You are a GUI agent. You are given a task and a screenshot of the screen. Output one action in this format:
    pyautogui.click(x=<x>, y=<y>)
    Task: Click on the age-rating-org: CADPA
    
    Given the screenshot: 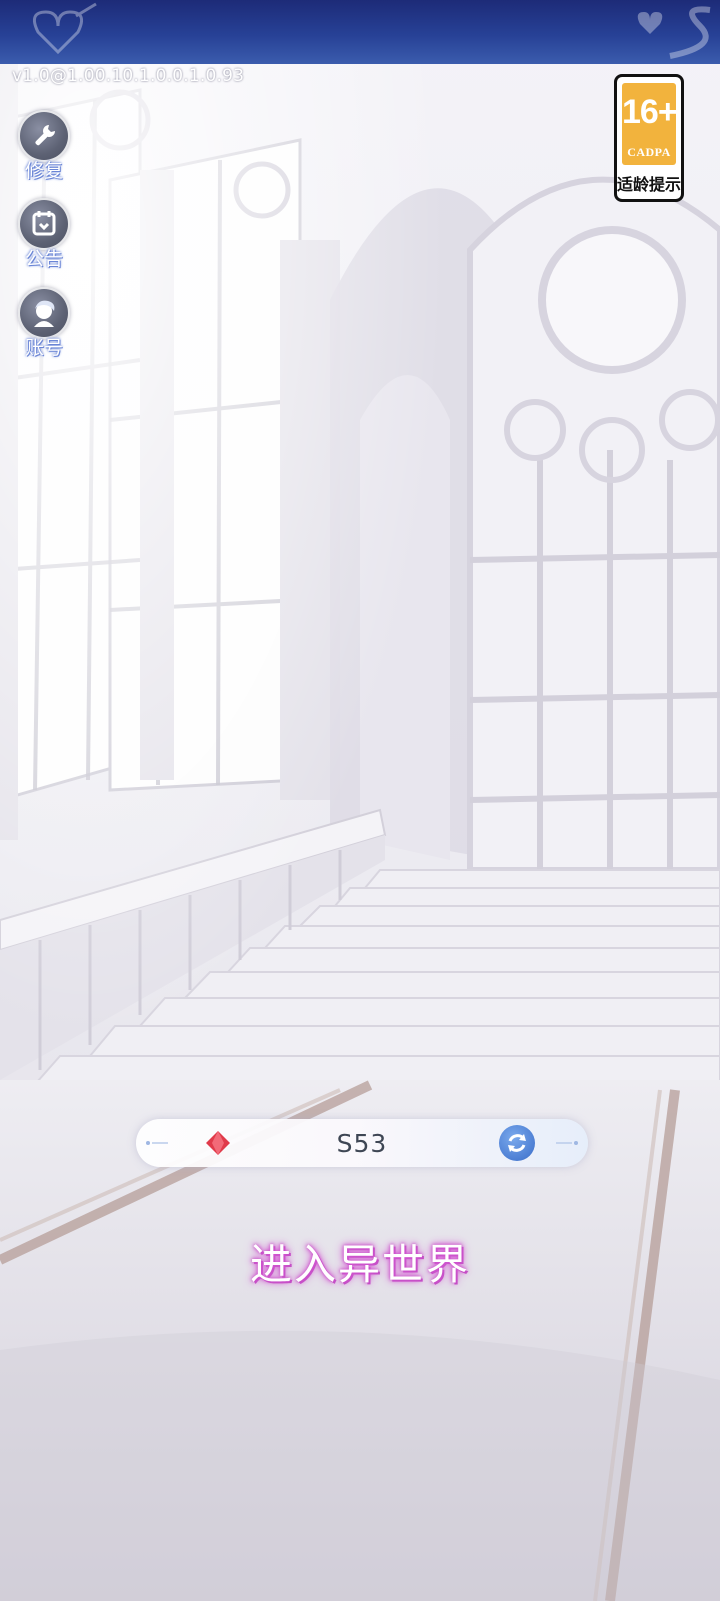 What is the action you would take?
    pyautogui.click(x=649, y=152)
    